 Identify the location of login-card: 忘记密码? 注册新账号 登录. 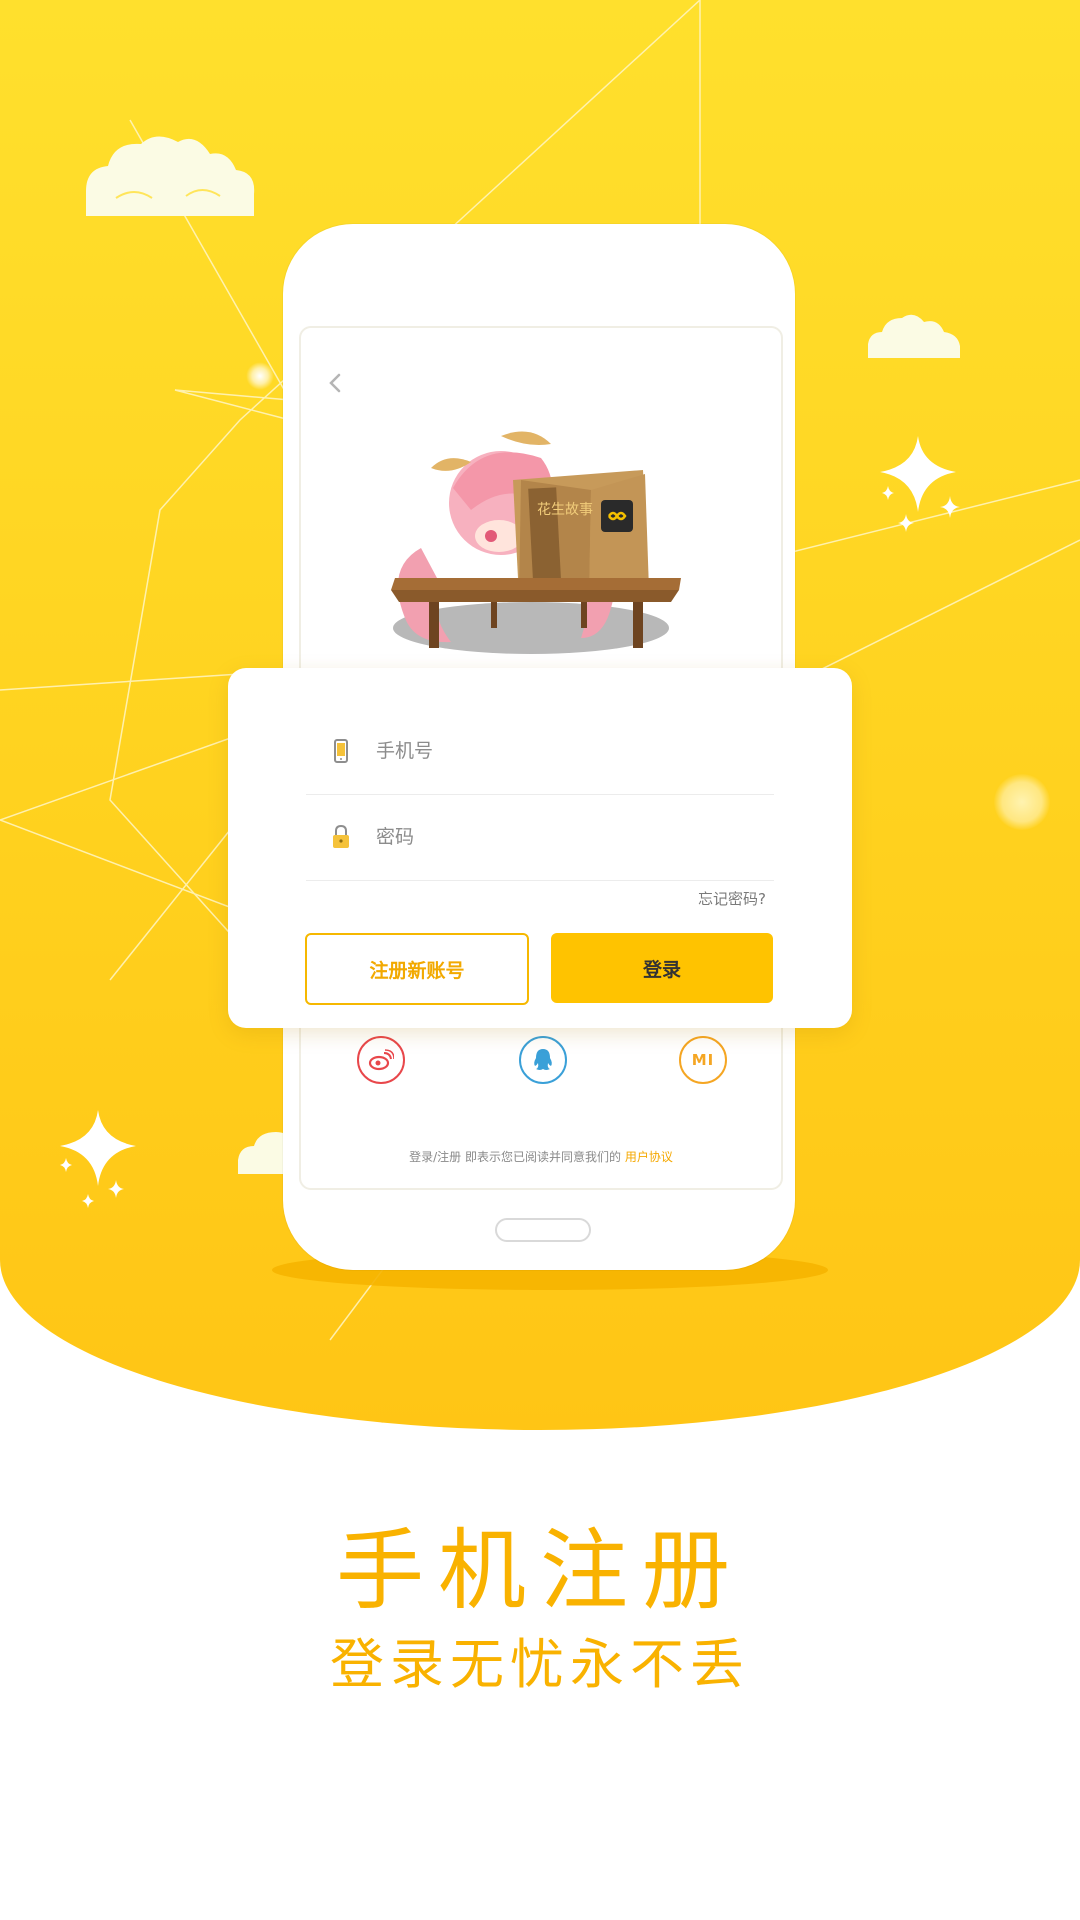
(540, 848).